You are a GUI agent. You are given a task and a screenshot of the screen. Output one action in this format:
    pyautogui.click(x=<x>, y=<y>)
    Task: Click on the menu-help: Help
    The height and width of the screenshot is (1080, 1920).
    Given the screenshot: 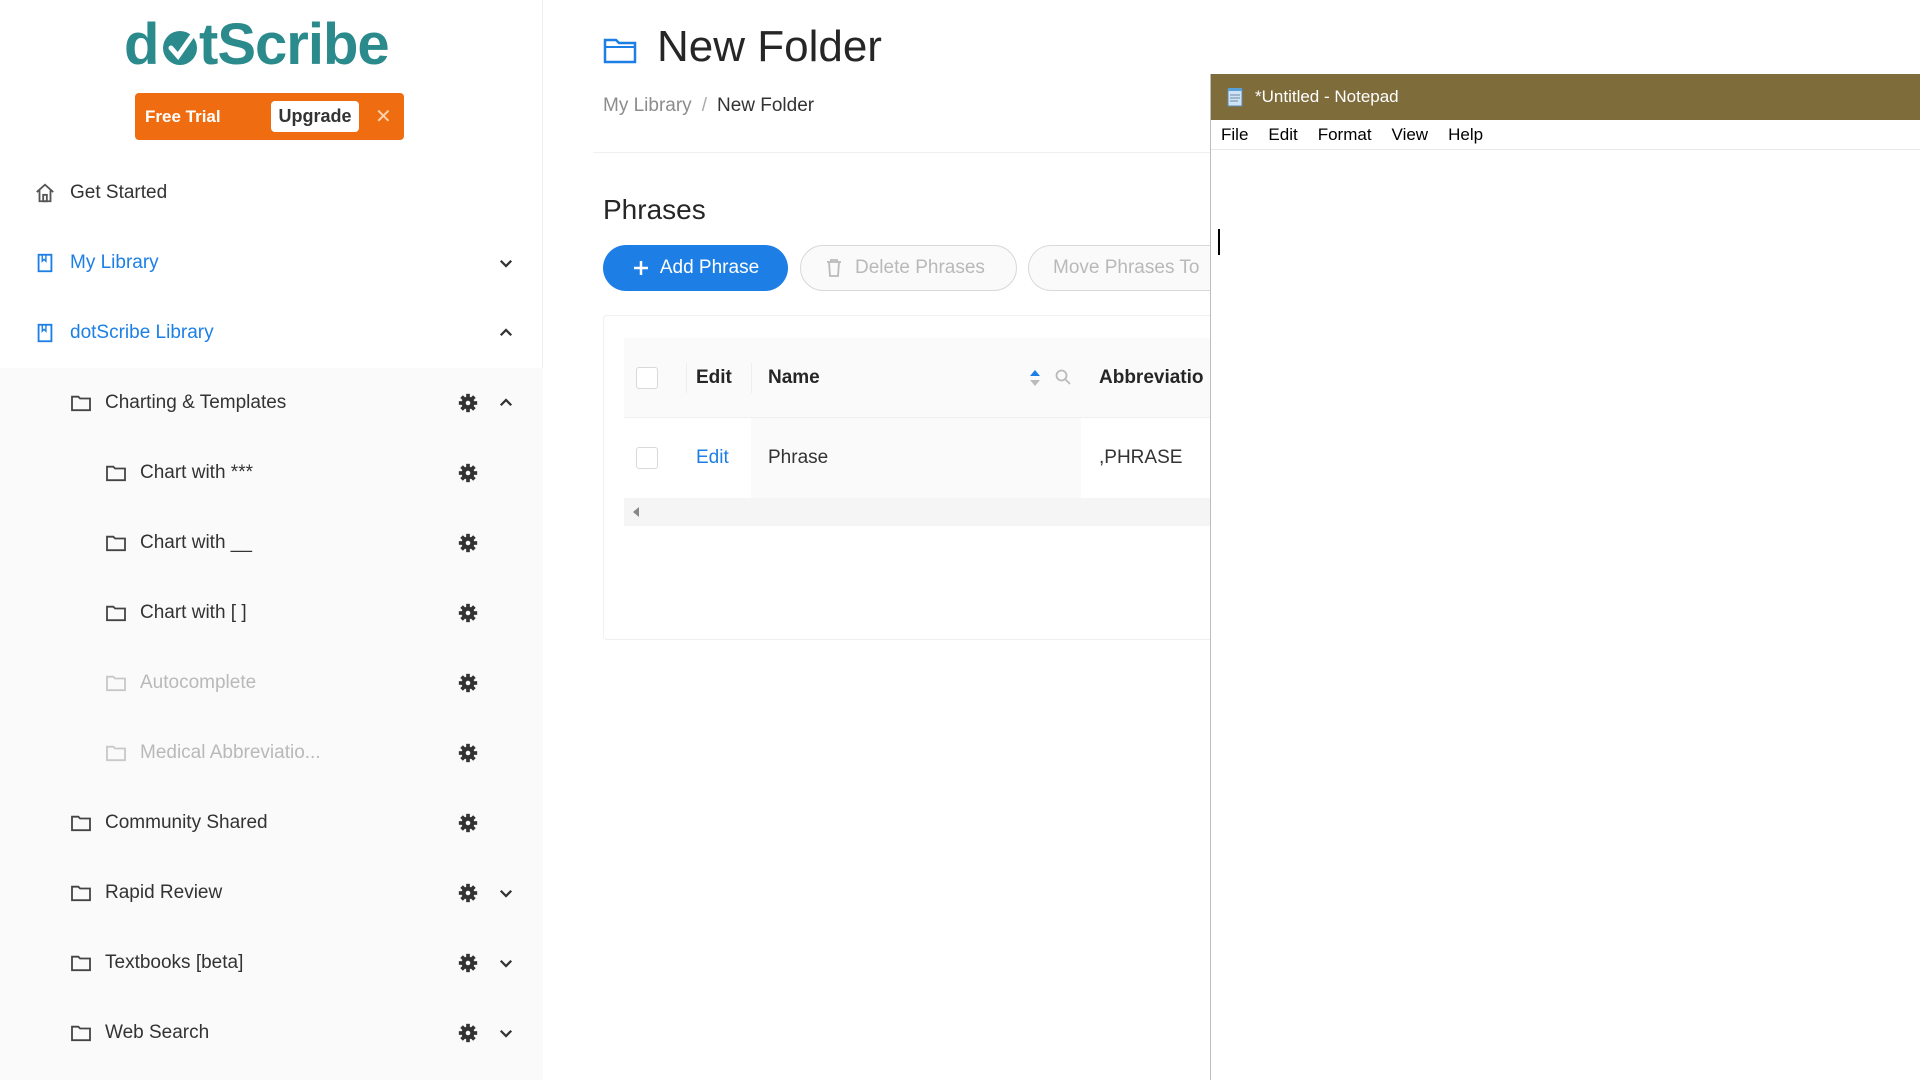 What is the action you would take?
    pyautogui.click(x=1465, y=135)
    